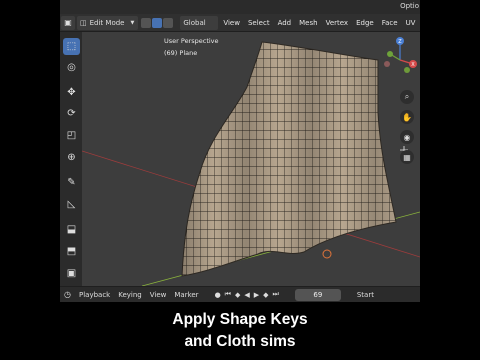  I want to click on move-icon: ✥, so click(71, 92).